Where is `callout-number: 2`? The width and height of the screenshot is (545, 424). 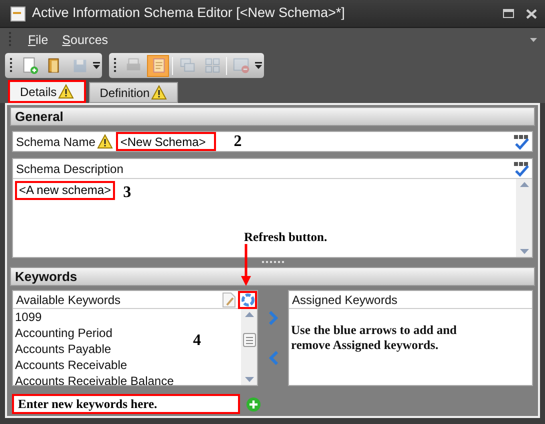 callout-number: 2 is located at coordinates (238, 142).